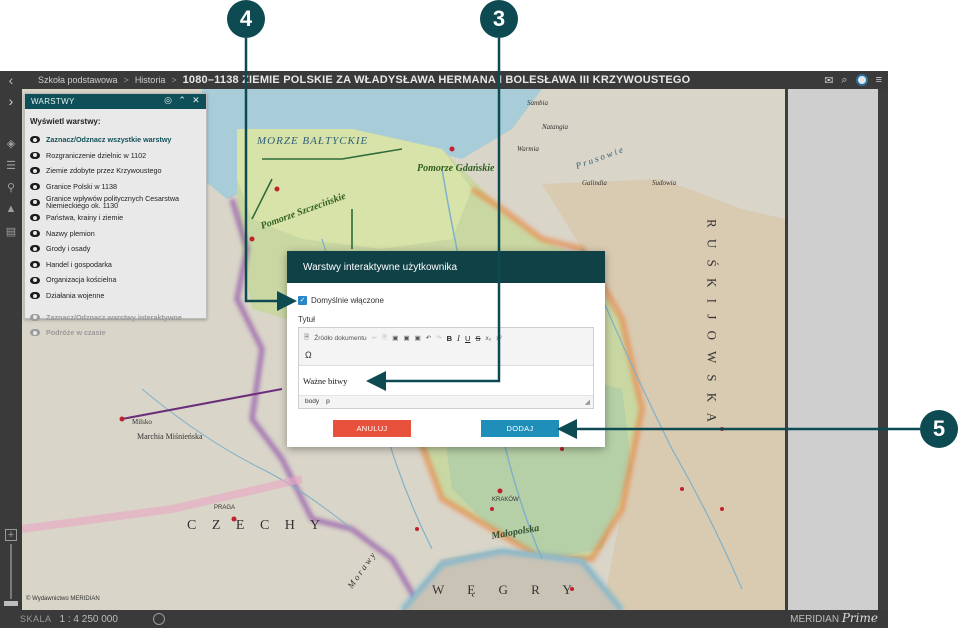 The width and height of the screenshot is (963, 628). I want to click on callout-badge: 4, so click(246, 19).